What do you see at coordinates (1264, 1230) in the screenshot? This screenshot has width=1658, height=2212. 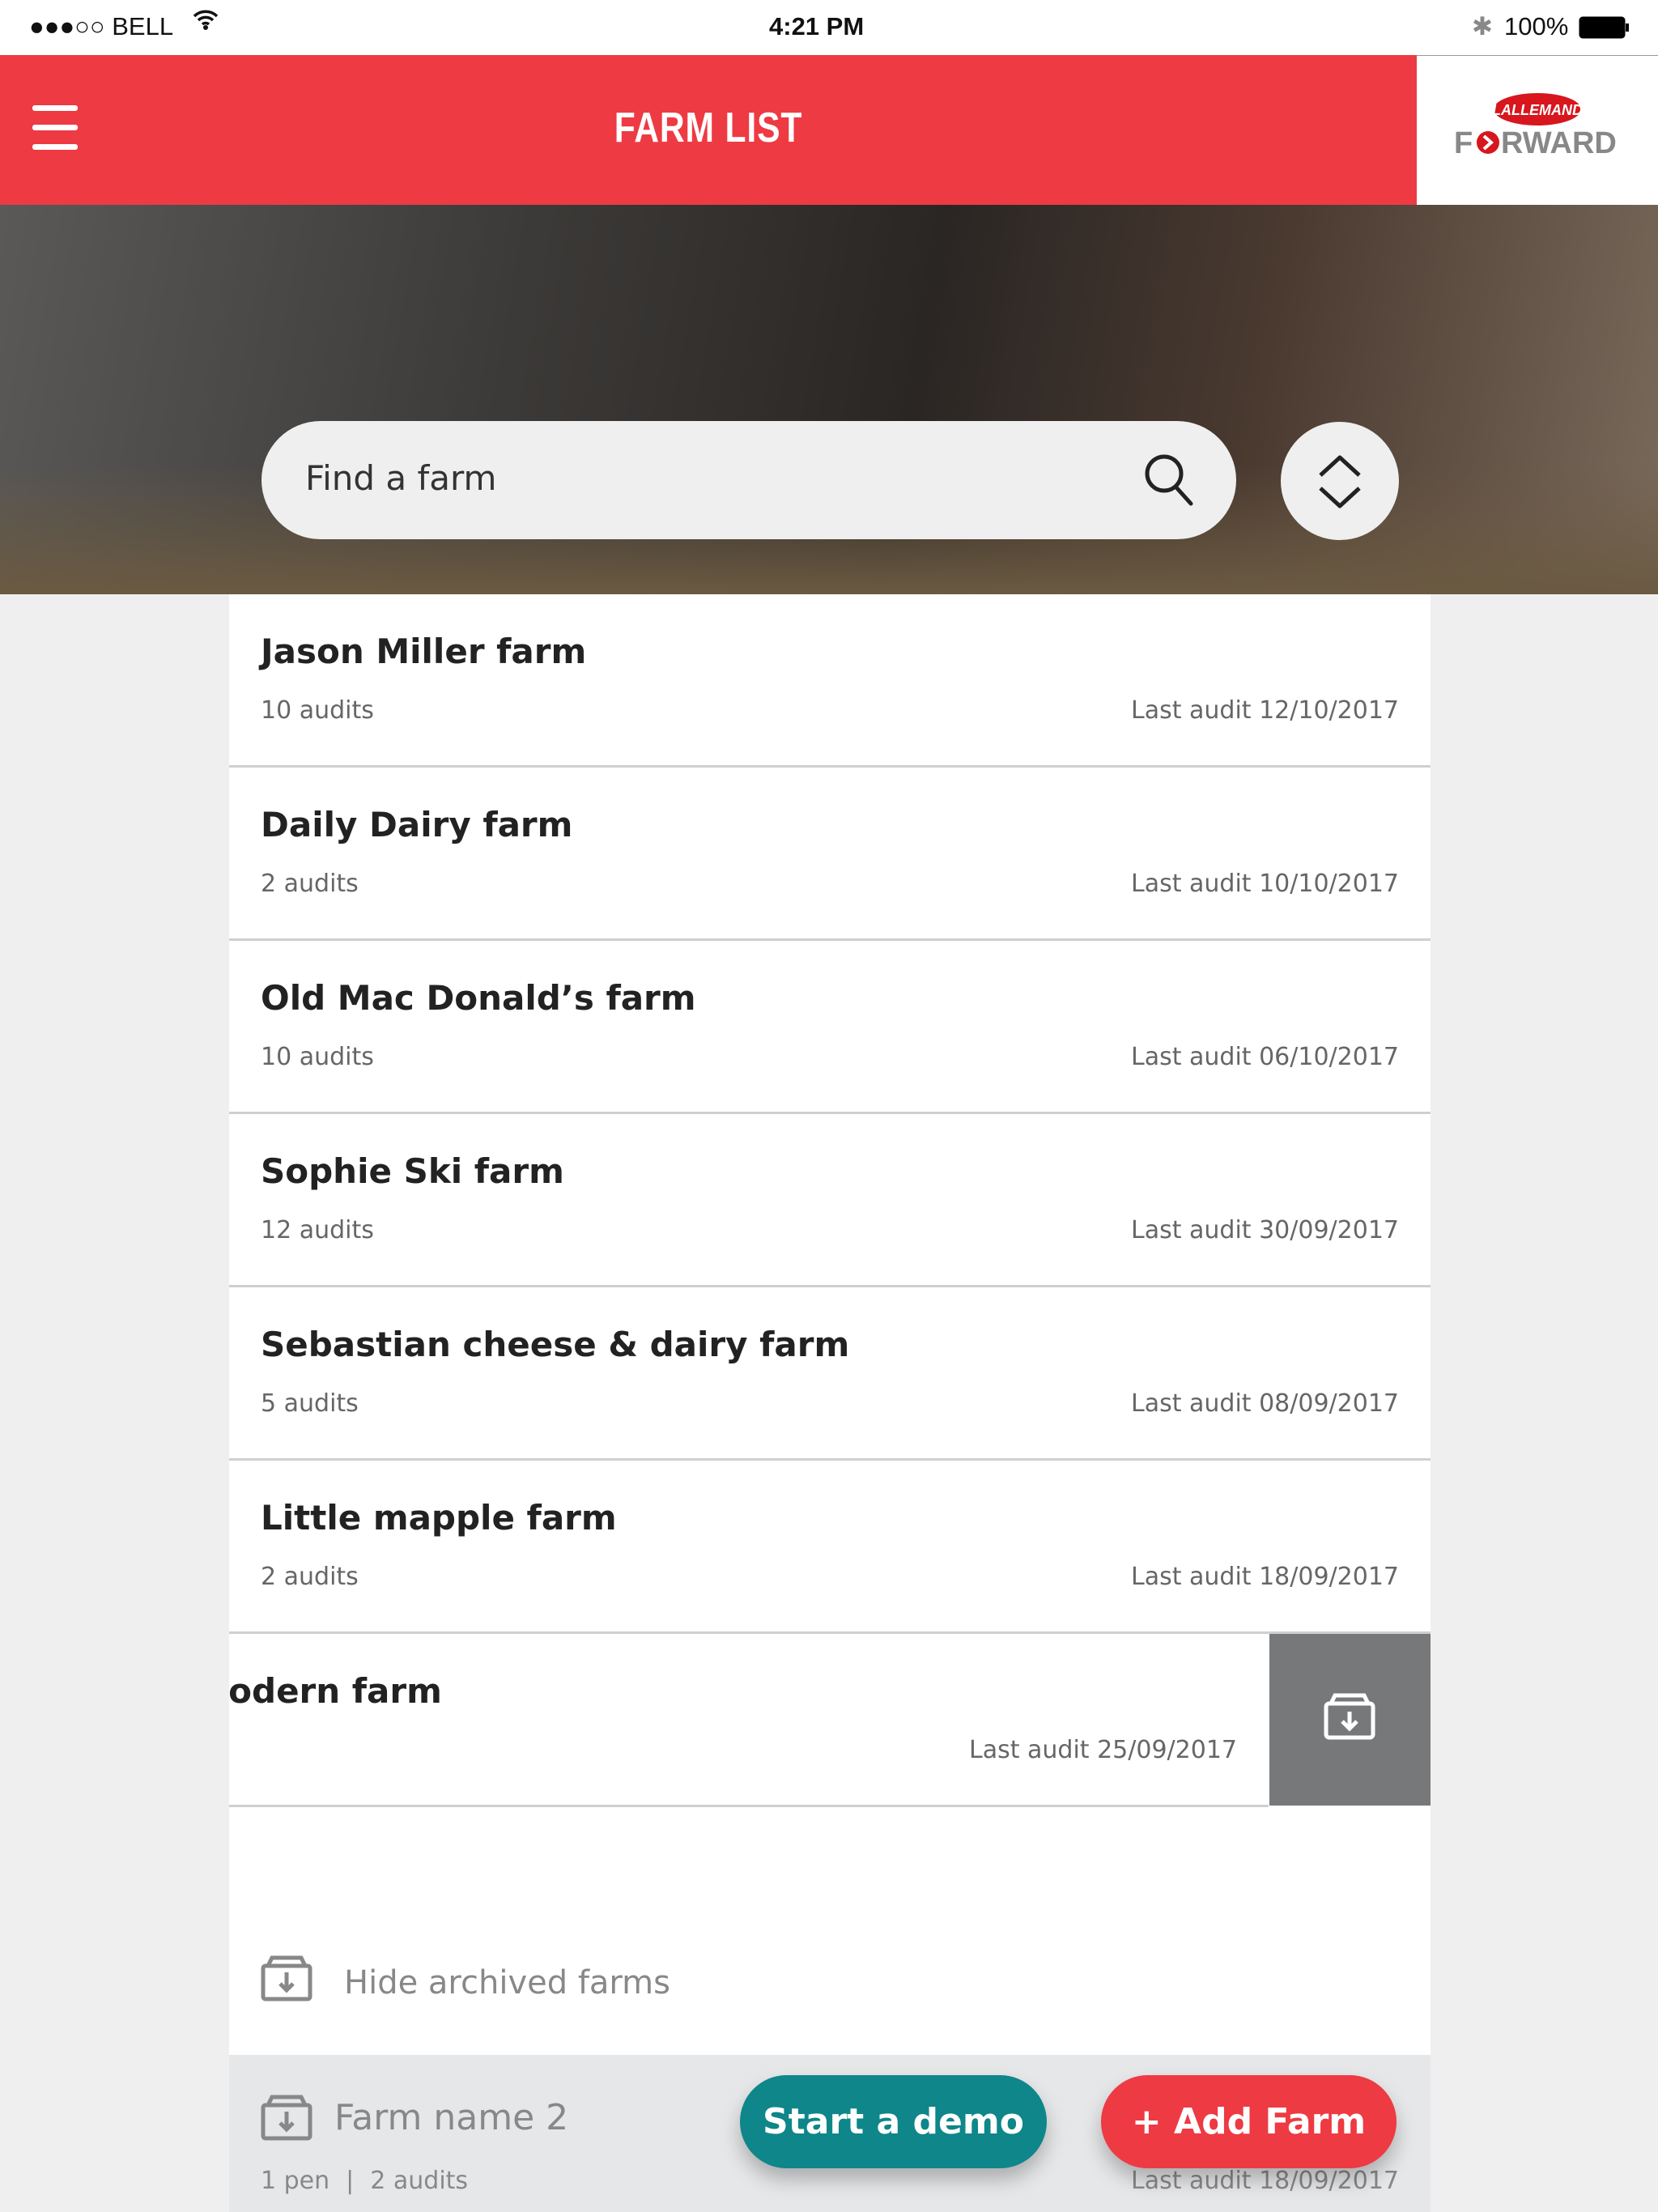 I see `last-audit: Last audit 30/09/2017` at bounding box center [1264, 1230].